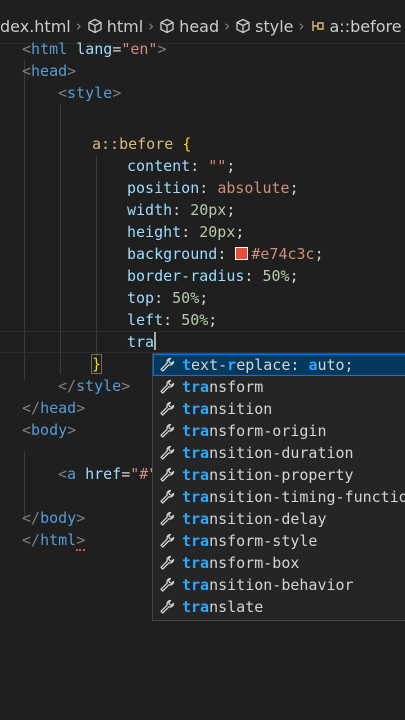  I want to click on color-swatch, so click(242, 253).